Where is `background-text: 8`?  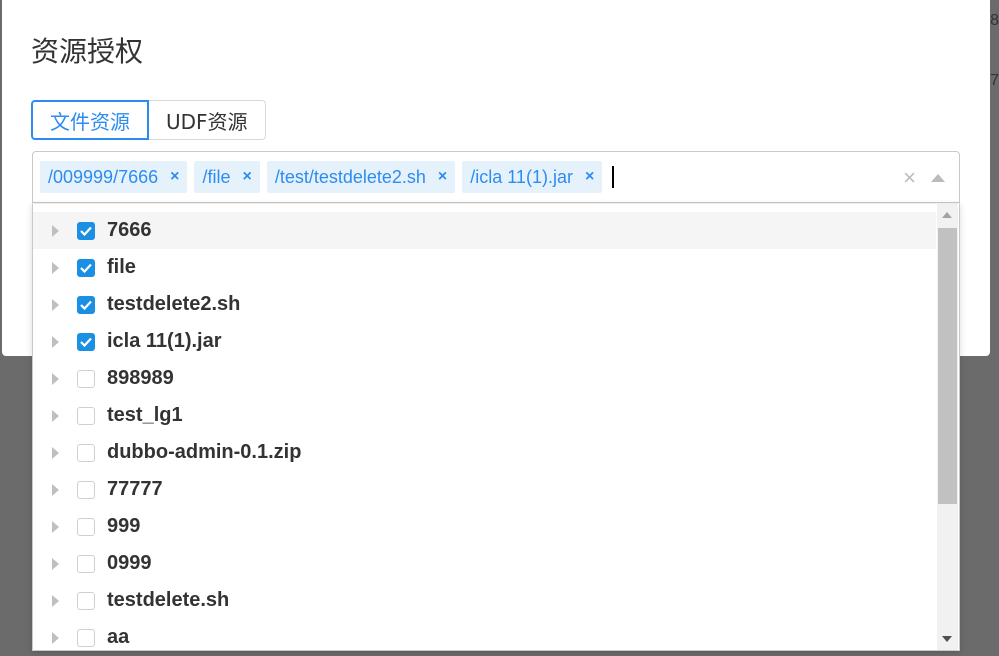
background-text: 8 is located at coordinates (994, 20).